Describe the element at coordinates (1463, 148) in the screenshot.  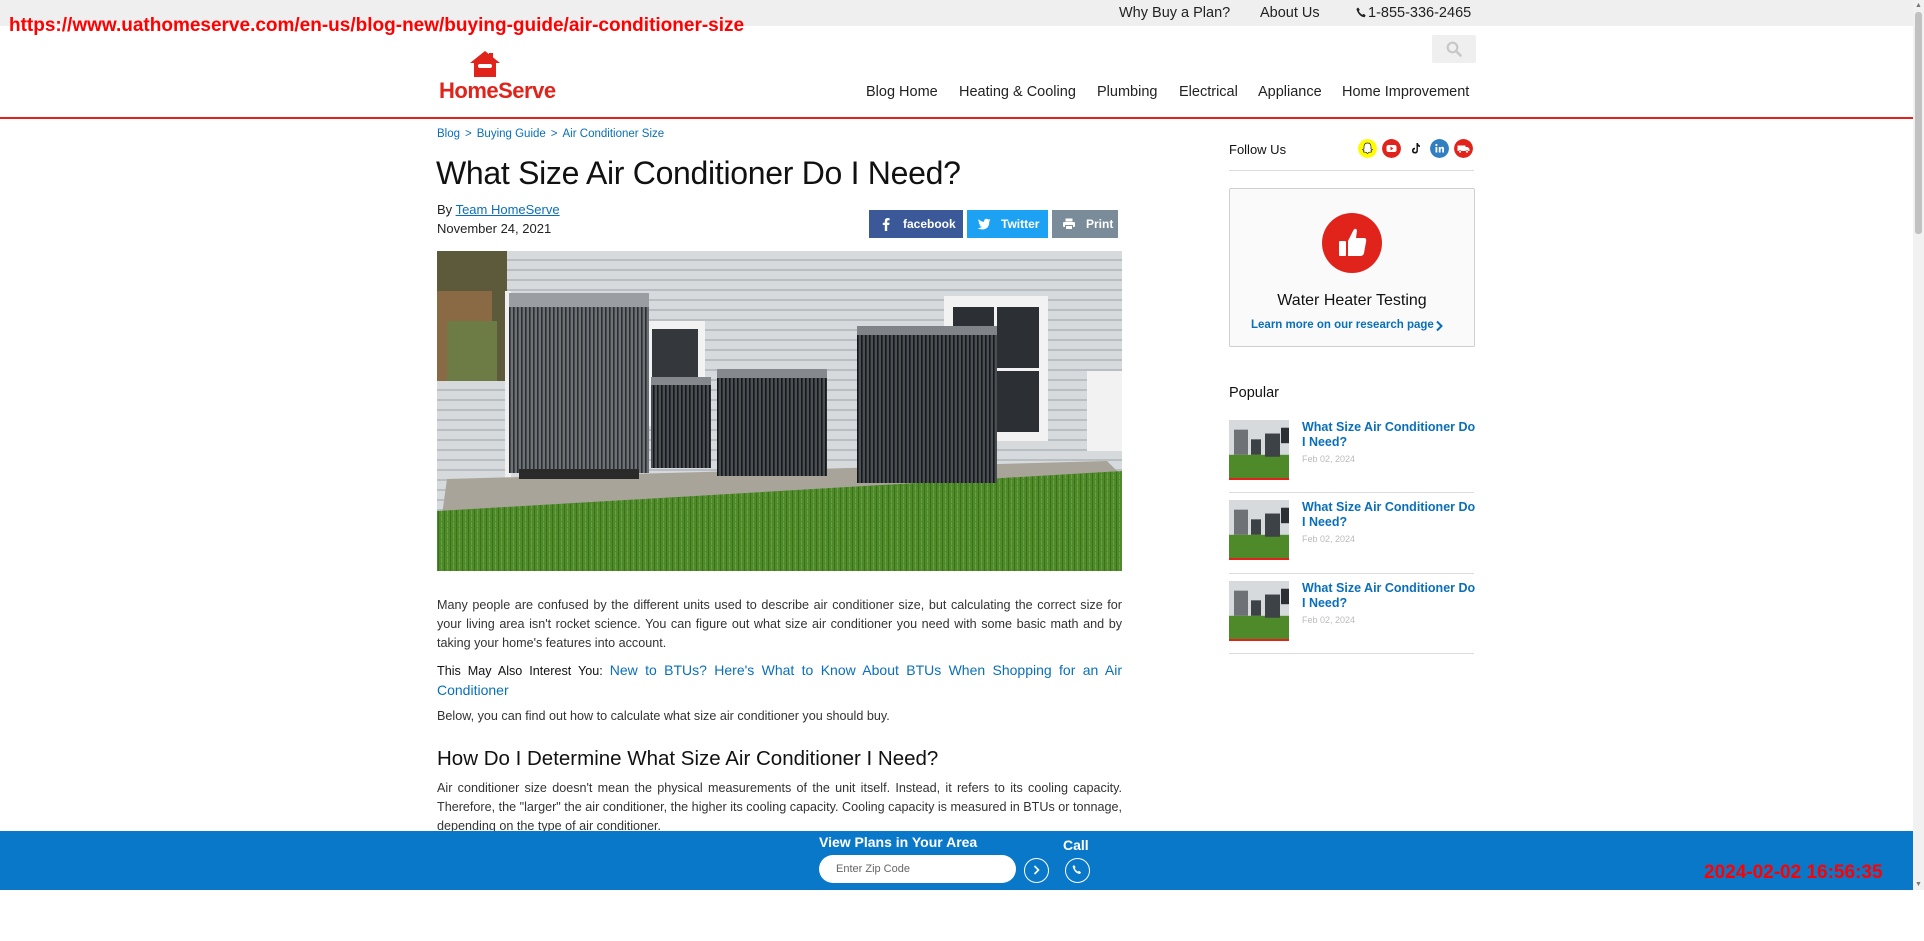
I see `truck-icon` at that location.